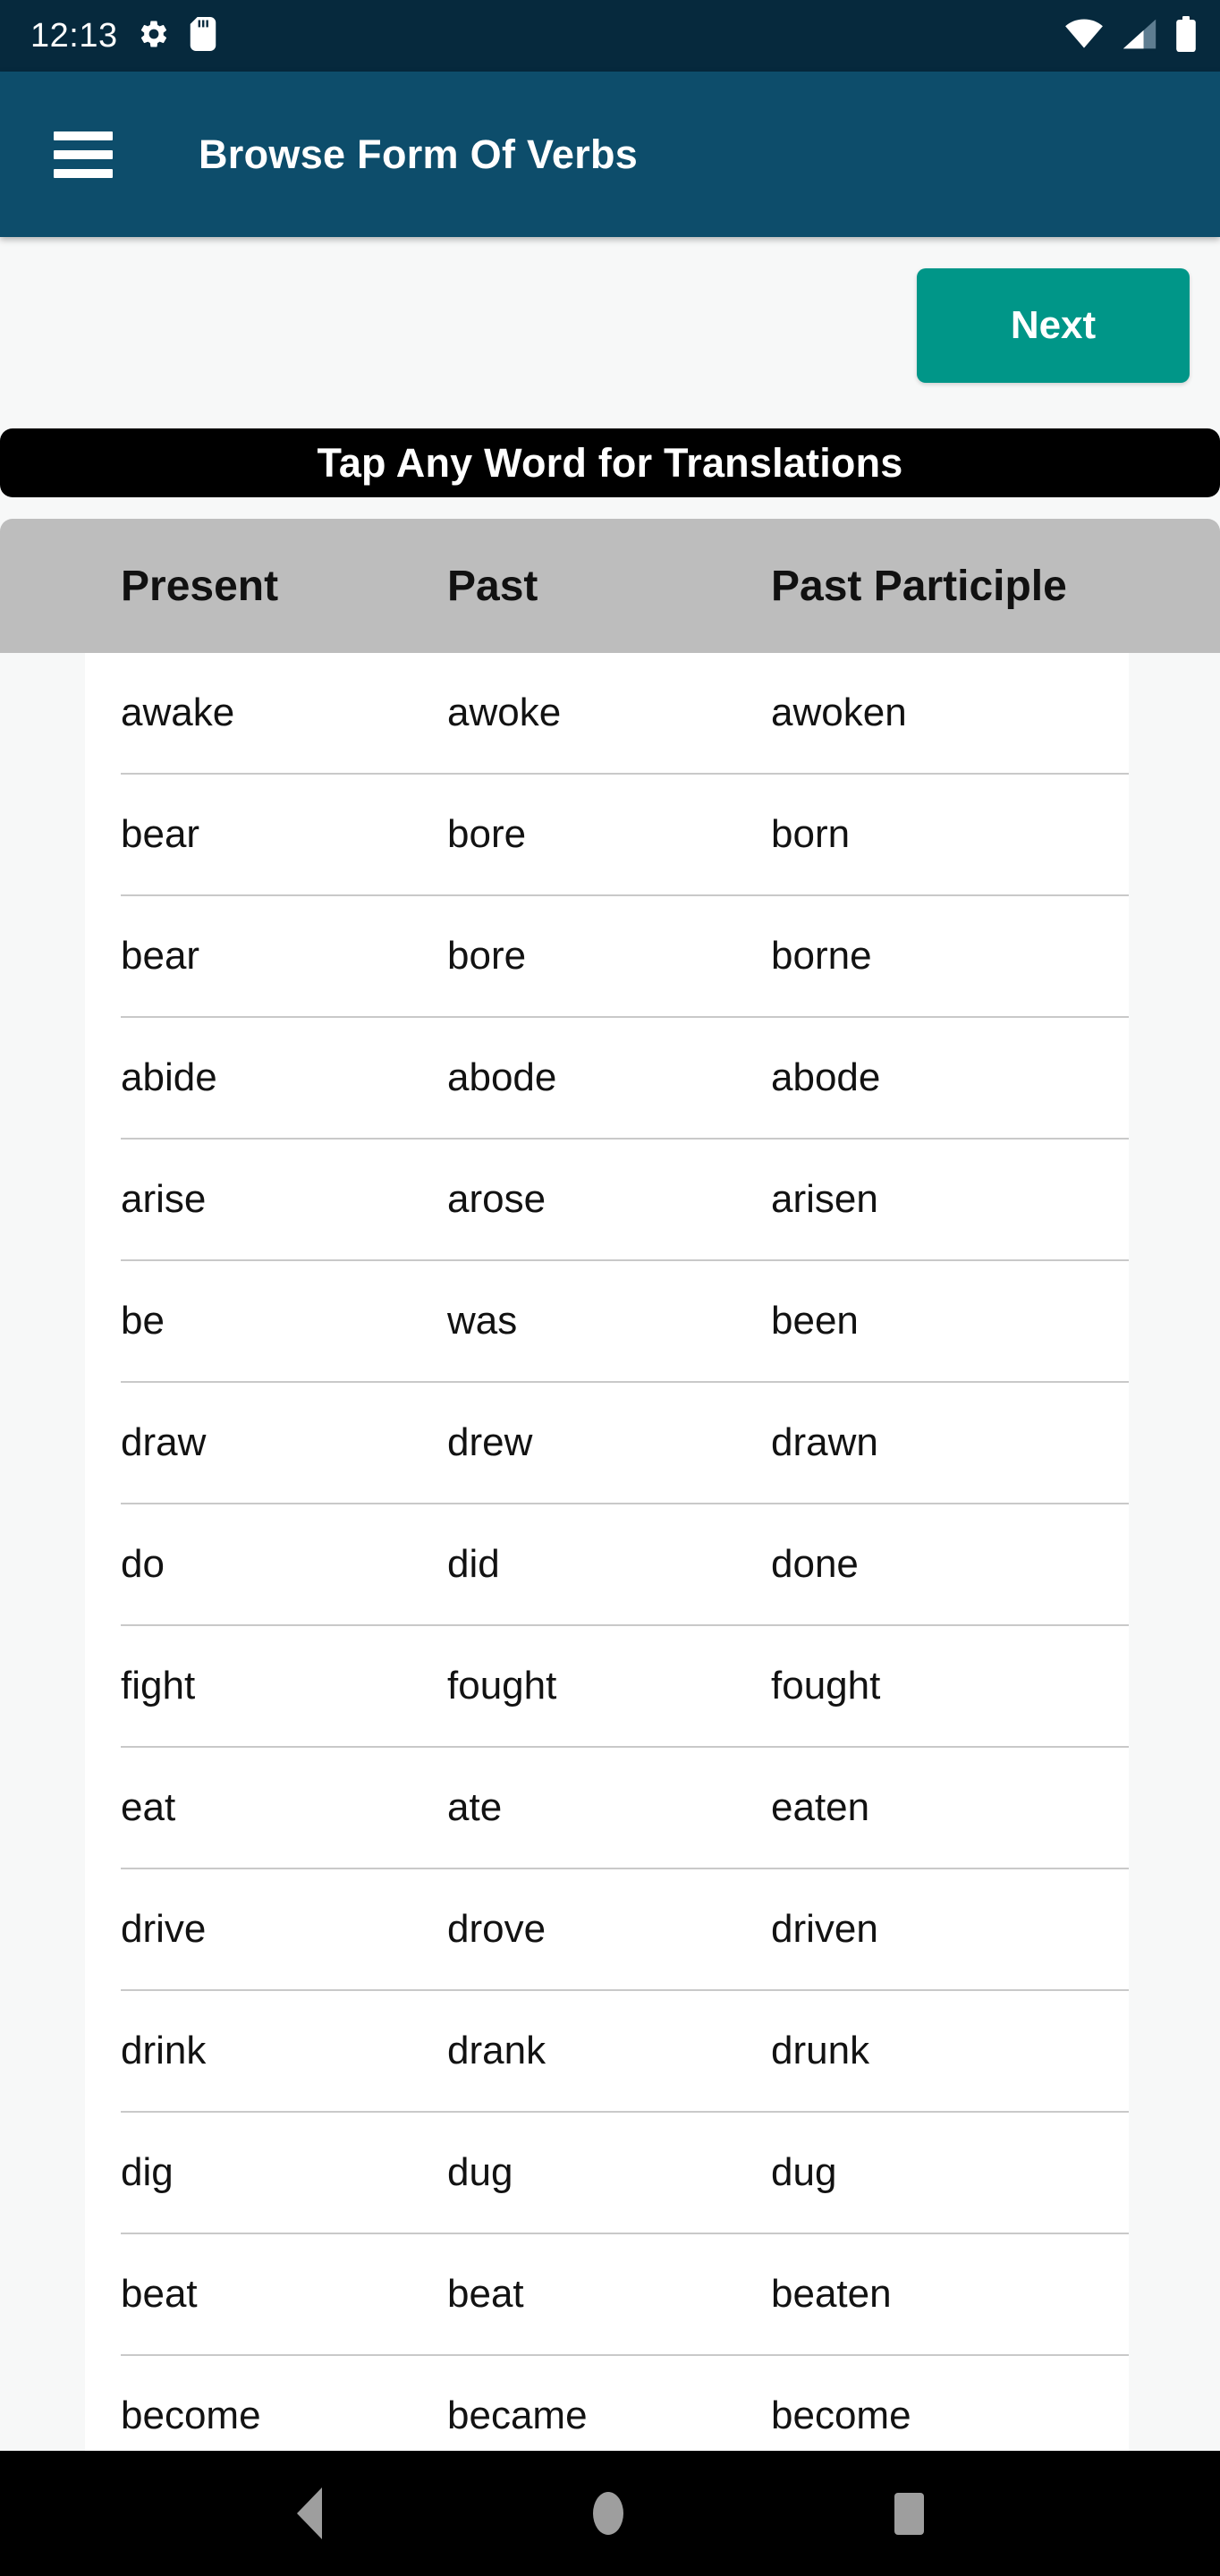 The image size is (1220, 2576). Describe the element at coordinates (950, 1807) in the screenshot. I see `verb-cell: eaten` at that location.